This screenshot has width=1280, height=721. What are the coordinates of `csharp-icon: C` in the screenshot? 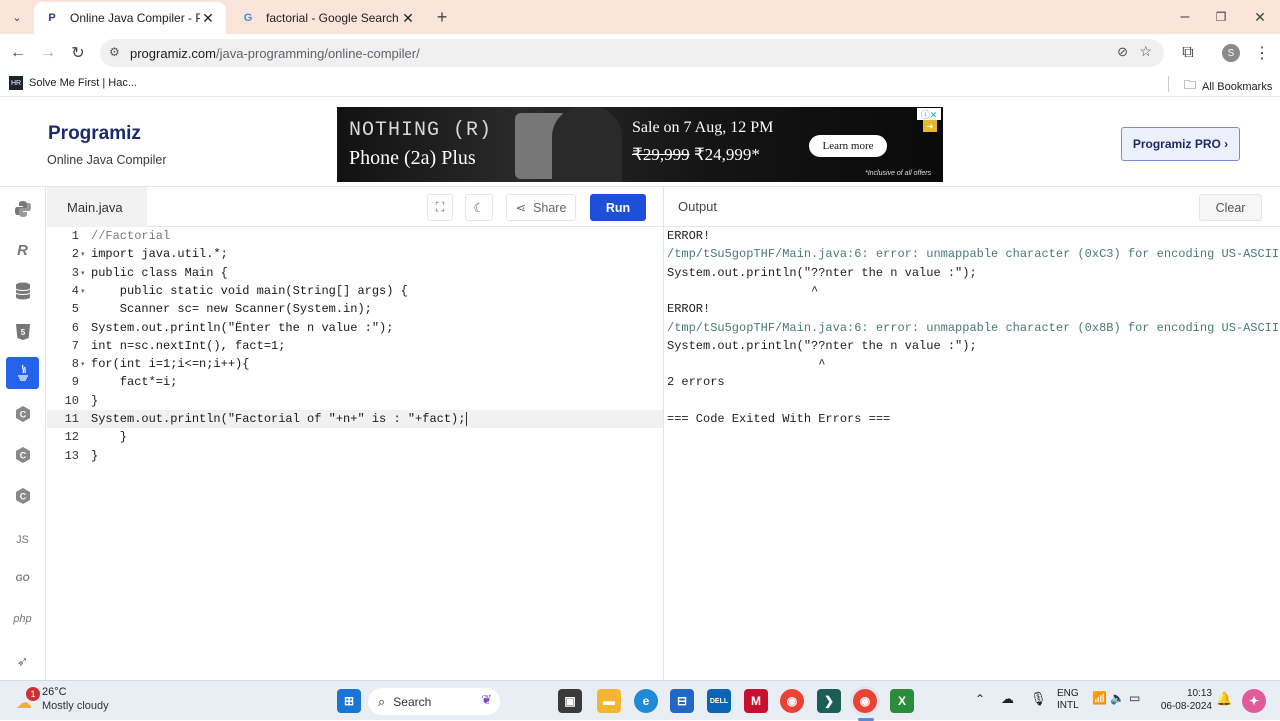 It's located at (22, 496).